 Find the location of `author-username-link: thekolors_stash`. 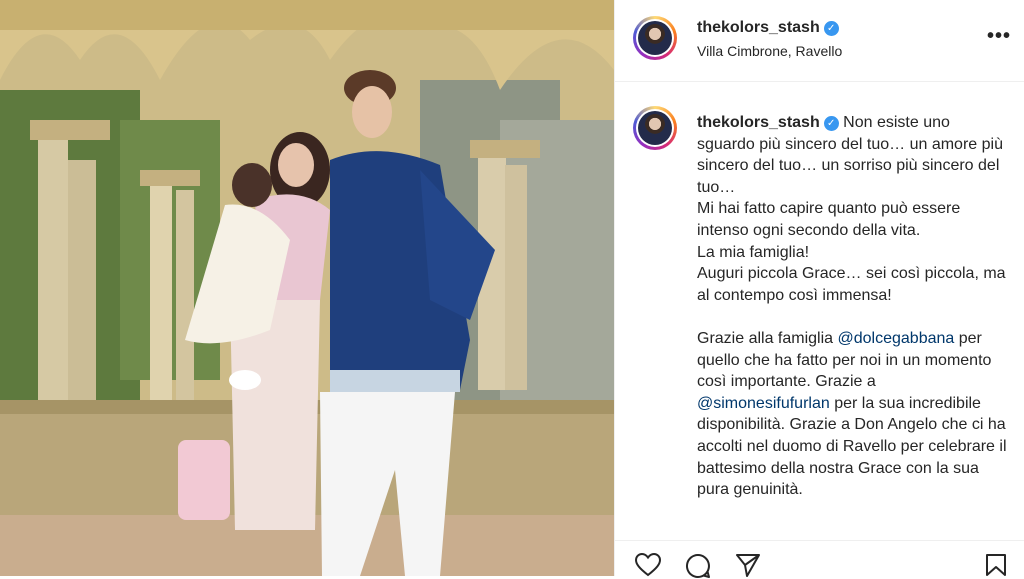

author-username-link: thekolors_stash is located at coordinates (758, 27).